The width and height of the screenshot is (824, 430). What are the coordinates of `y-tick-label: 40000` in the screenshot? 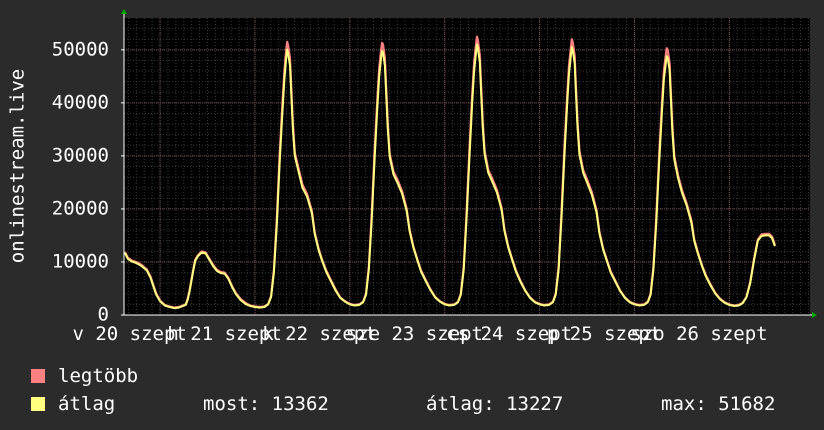 It's located at (80, 102).